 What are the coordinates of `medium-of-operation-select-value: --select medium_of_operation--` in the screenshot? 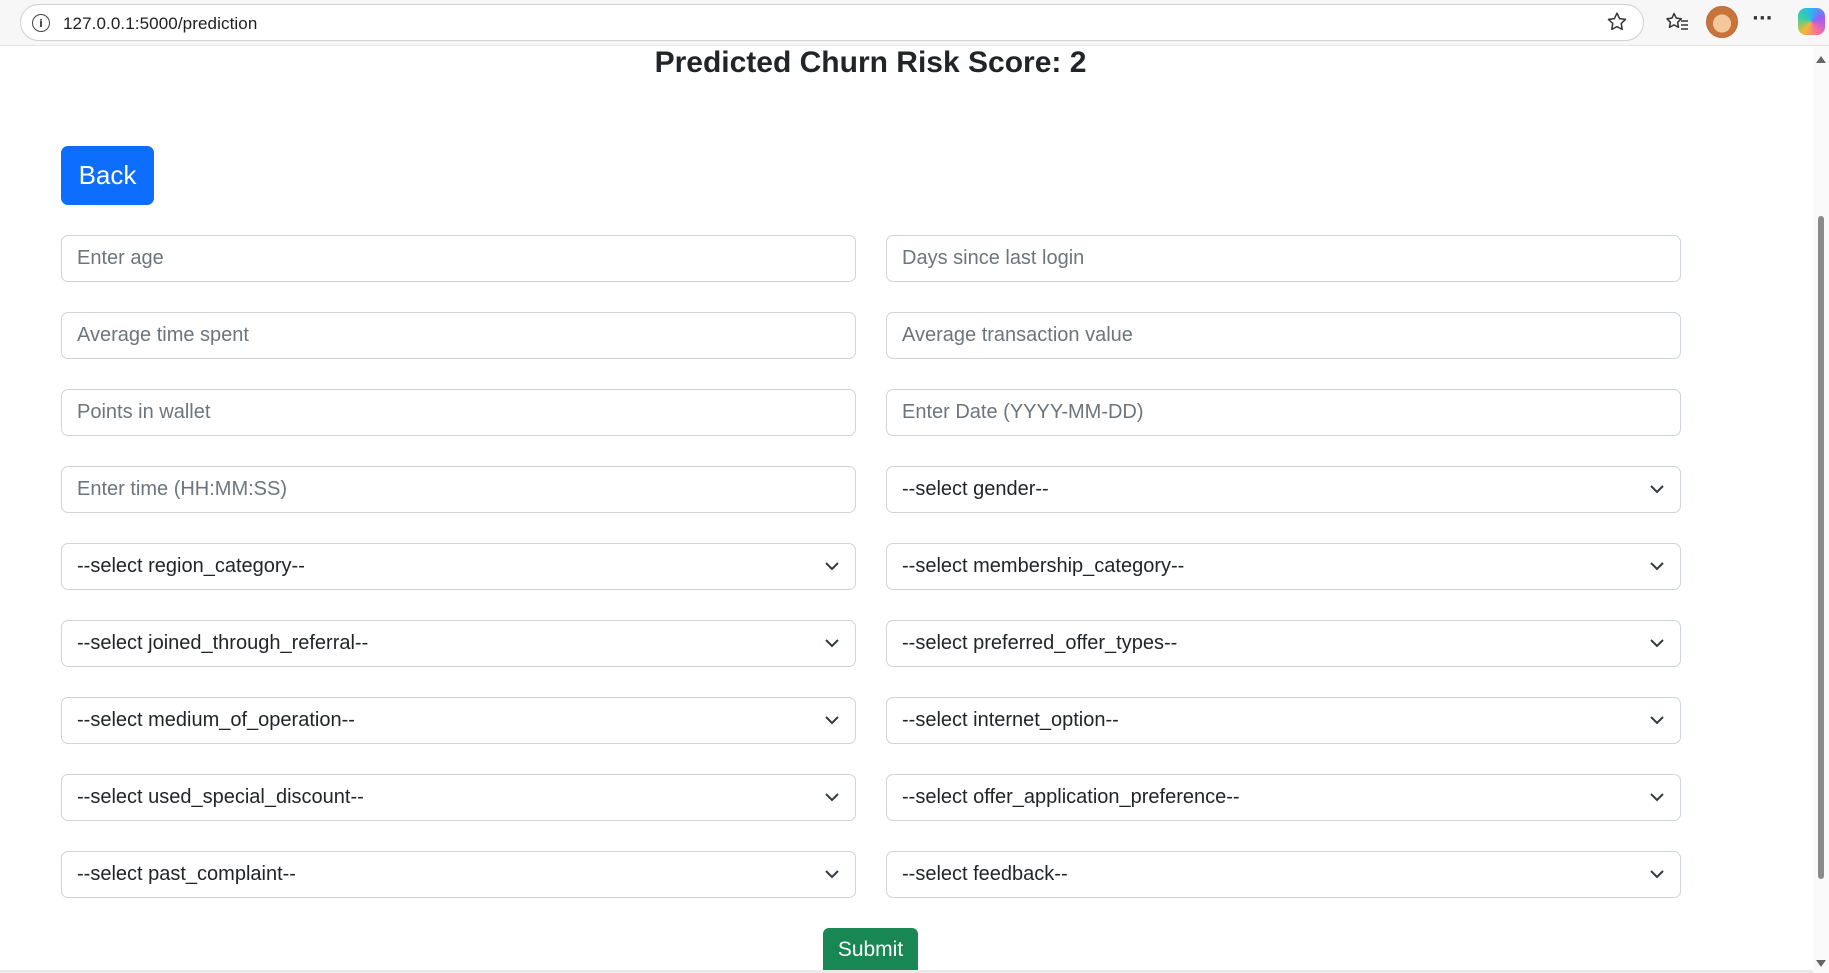 It's located at (216, 720).